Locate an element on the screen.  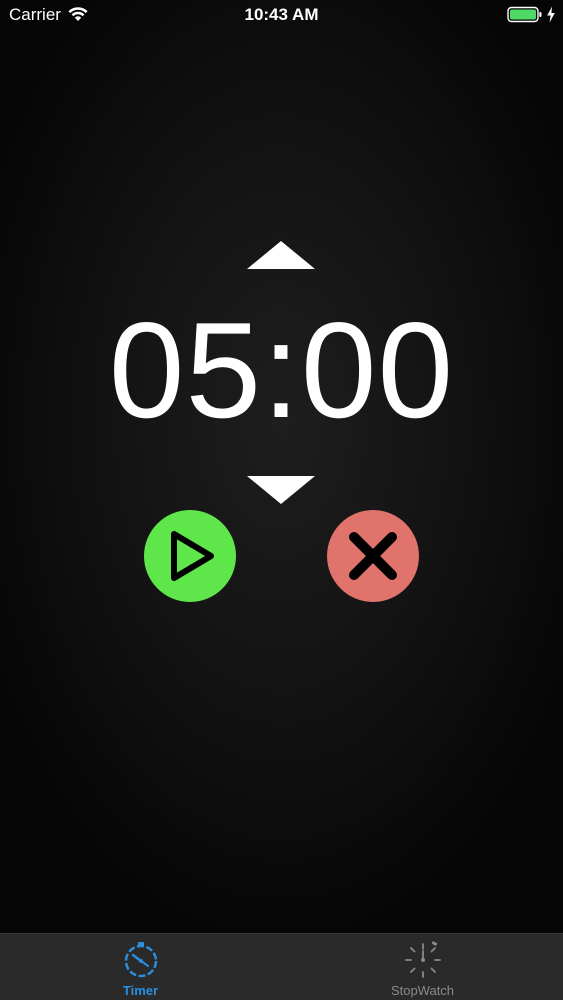
tab-bar: Timer StopWatch is located at coordinates (281, 966).